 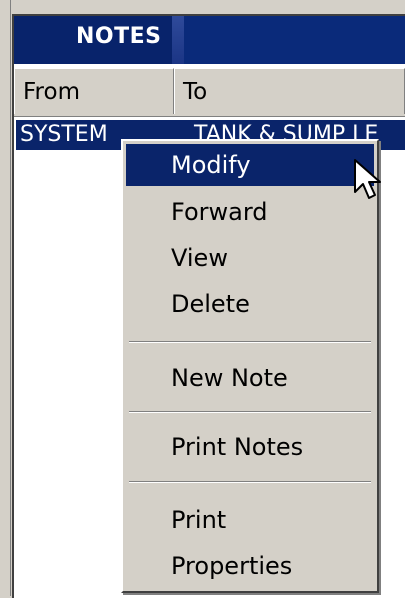 What do you see at coordinates (250, 258) in the screenshot?
I see `menu-item-view: View` at bounding box center [250, 258].